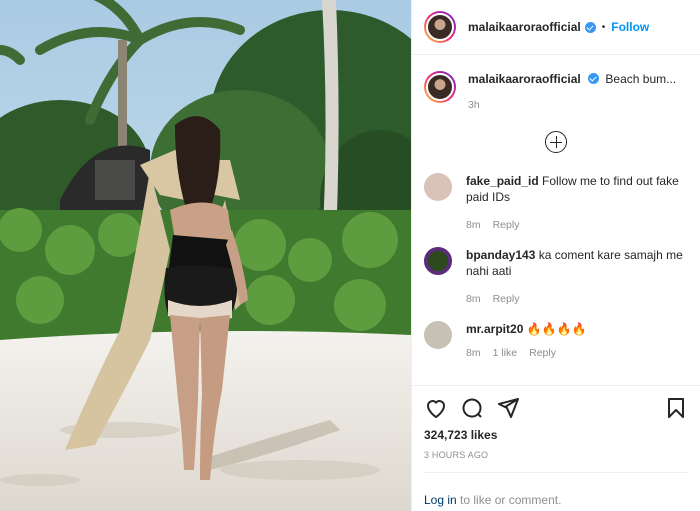 The height and width of the screenshot is (511, 700). I want to click on comment-likes: 1 like, so click(505, 353).